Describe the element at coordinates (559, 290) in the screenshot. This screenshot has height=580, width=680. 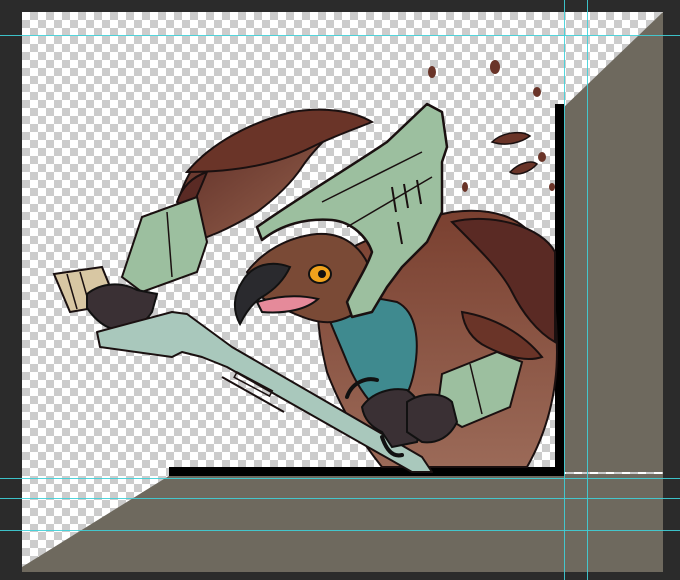
I see `frame-border-vertical` at that location.